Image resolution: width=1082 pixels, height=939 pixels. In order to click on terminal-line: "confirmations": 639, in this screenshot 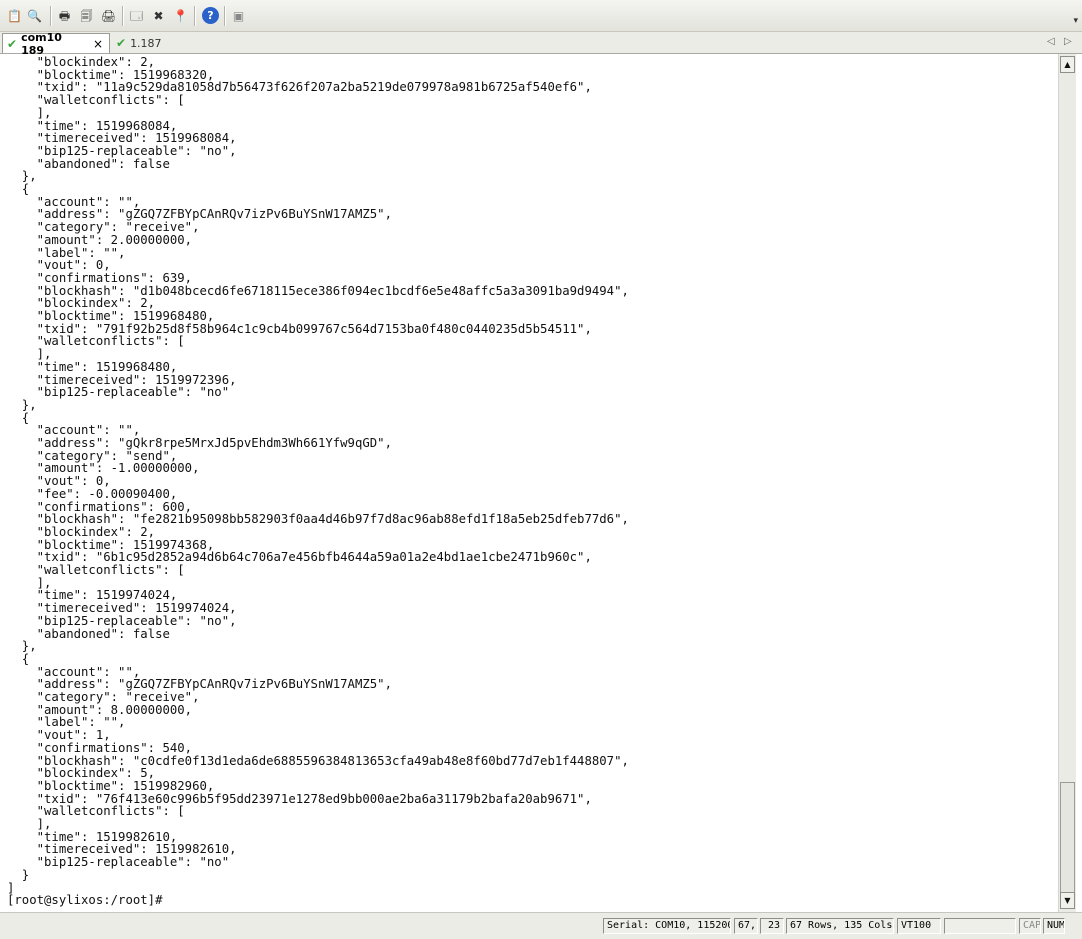, I will do `click(100, 277)`.